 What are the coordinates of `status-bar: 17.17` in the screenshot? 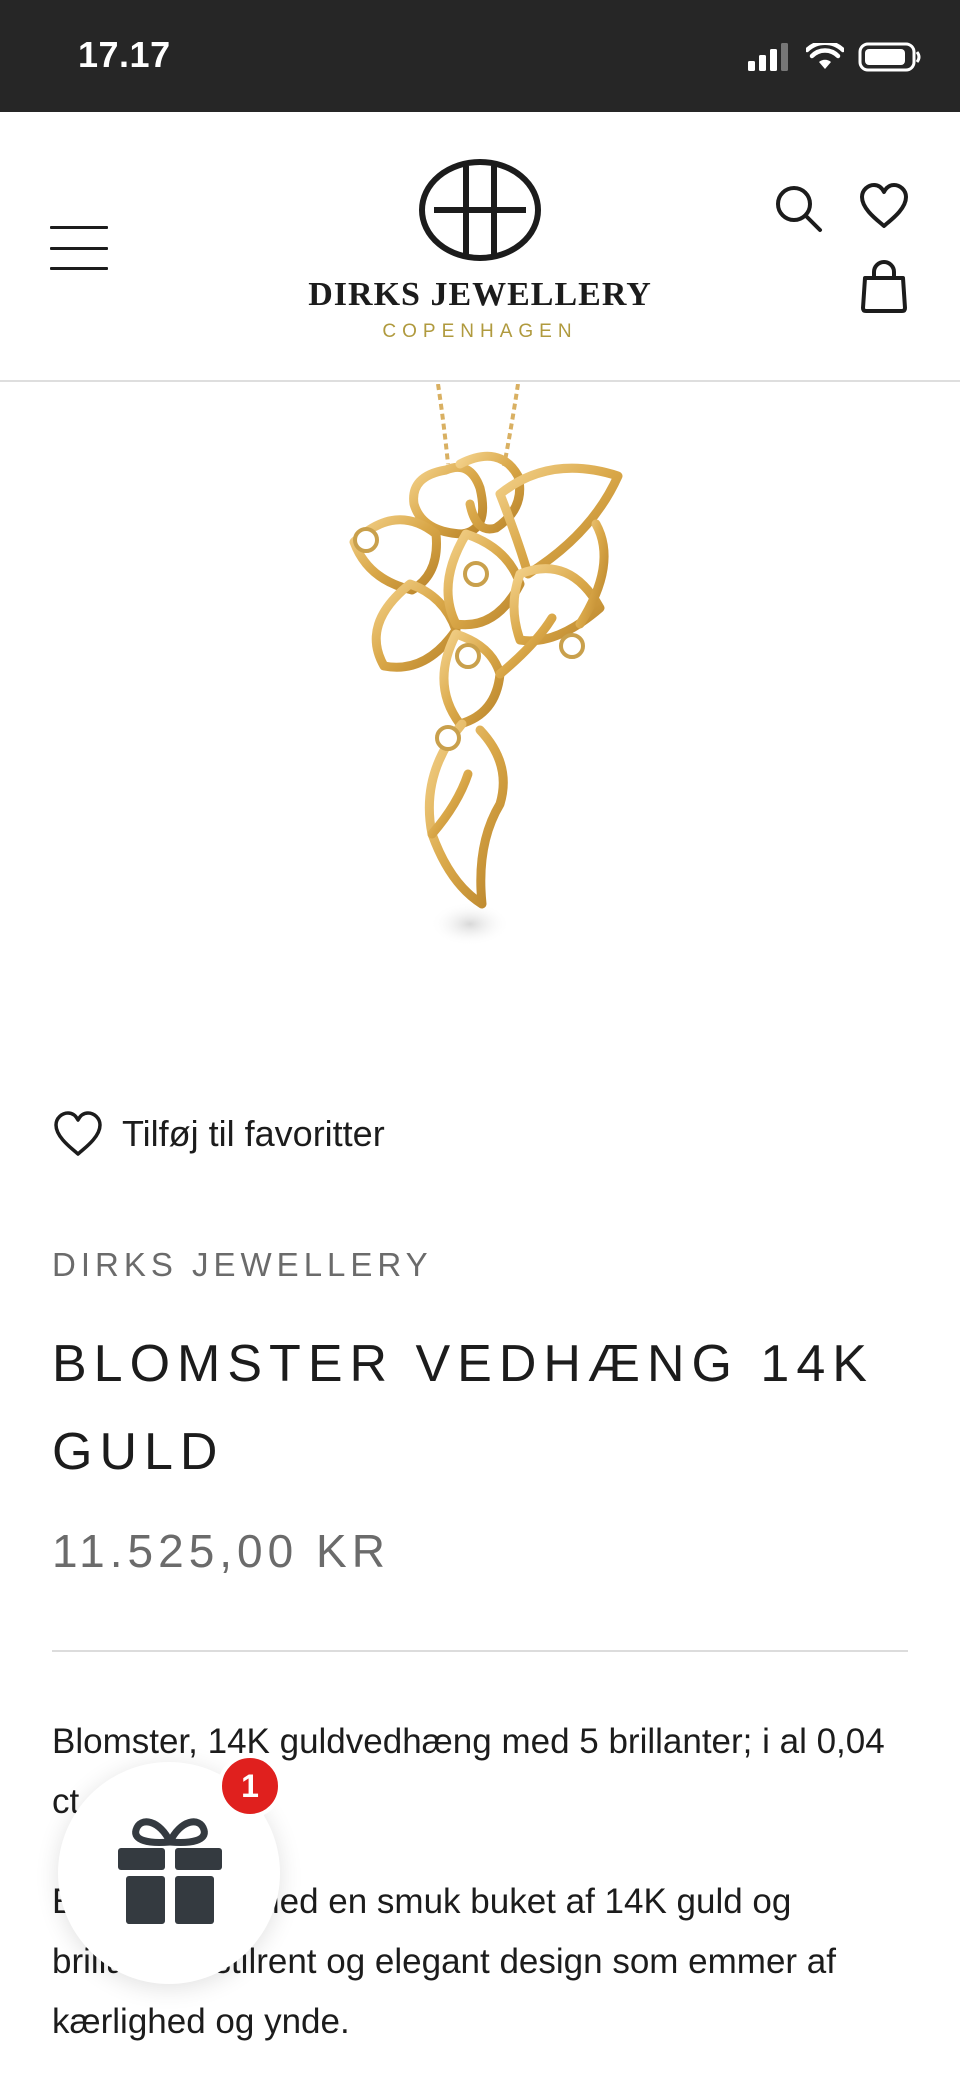 It's located at (480, 56).